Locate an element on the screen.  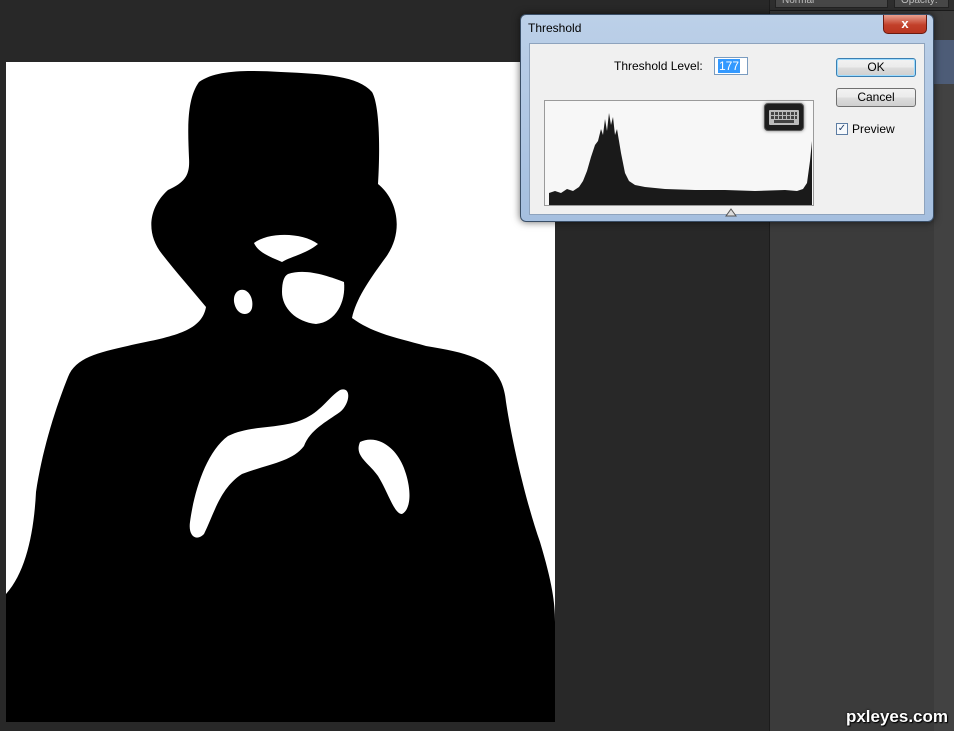
blend-mode-dropdown: Normal is located at coordinates (831, 4).